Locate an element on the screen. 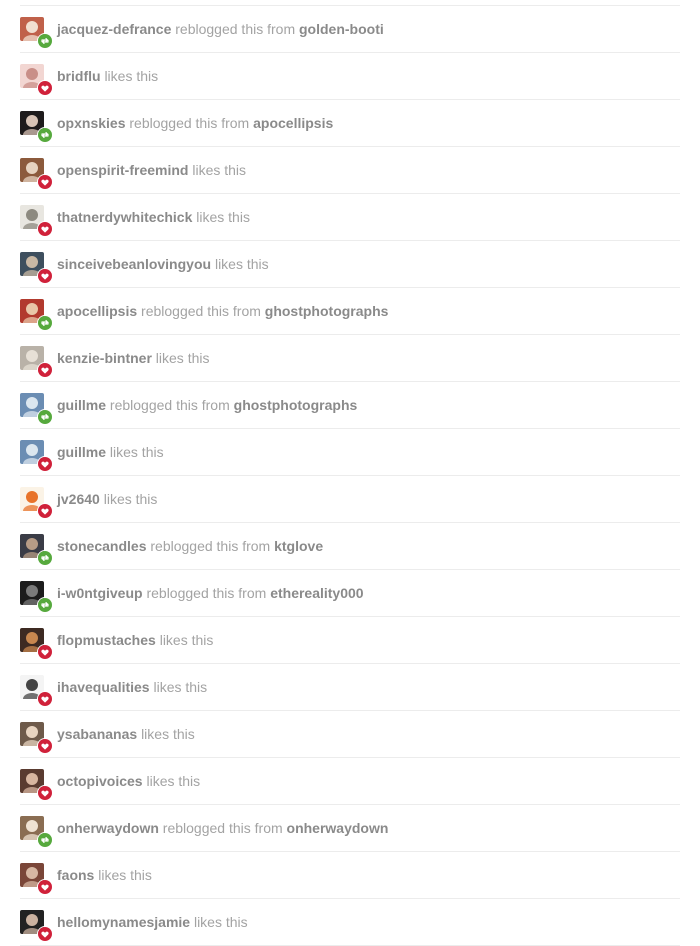  like-note: octopivoices likes this is located at coordinates (350, 781).